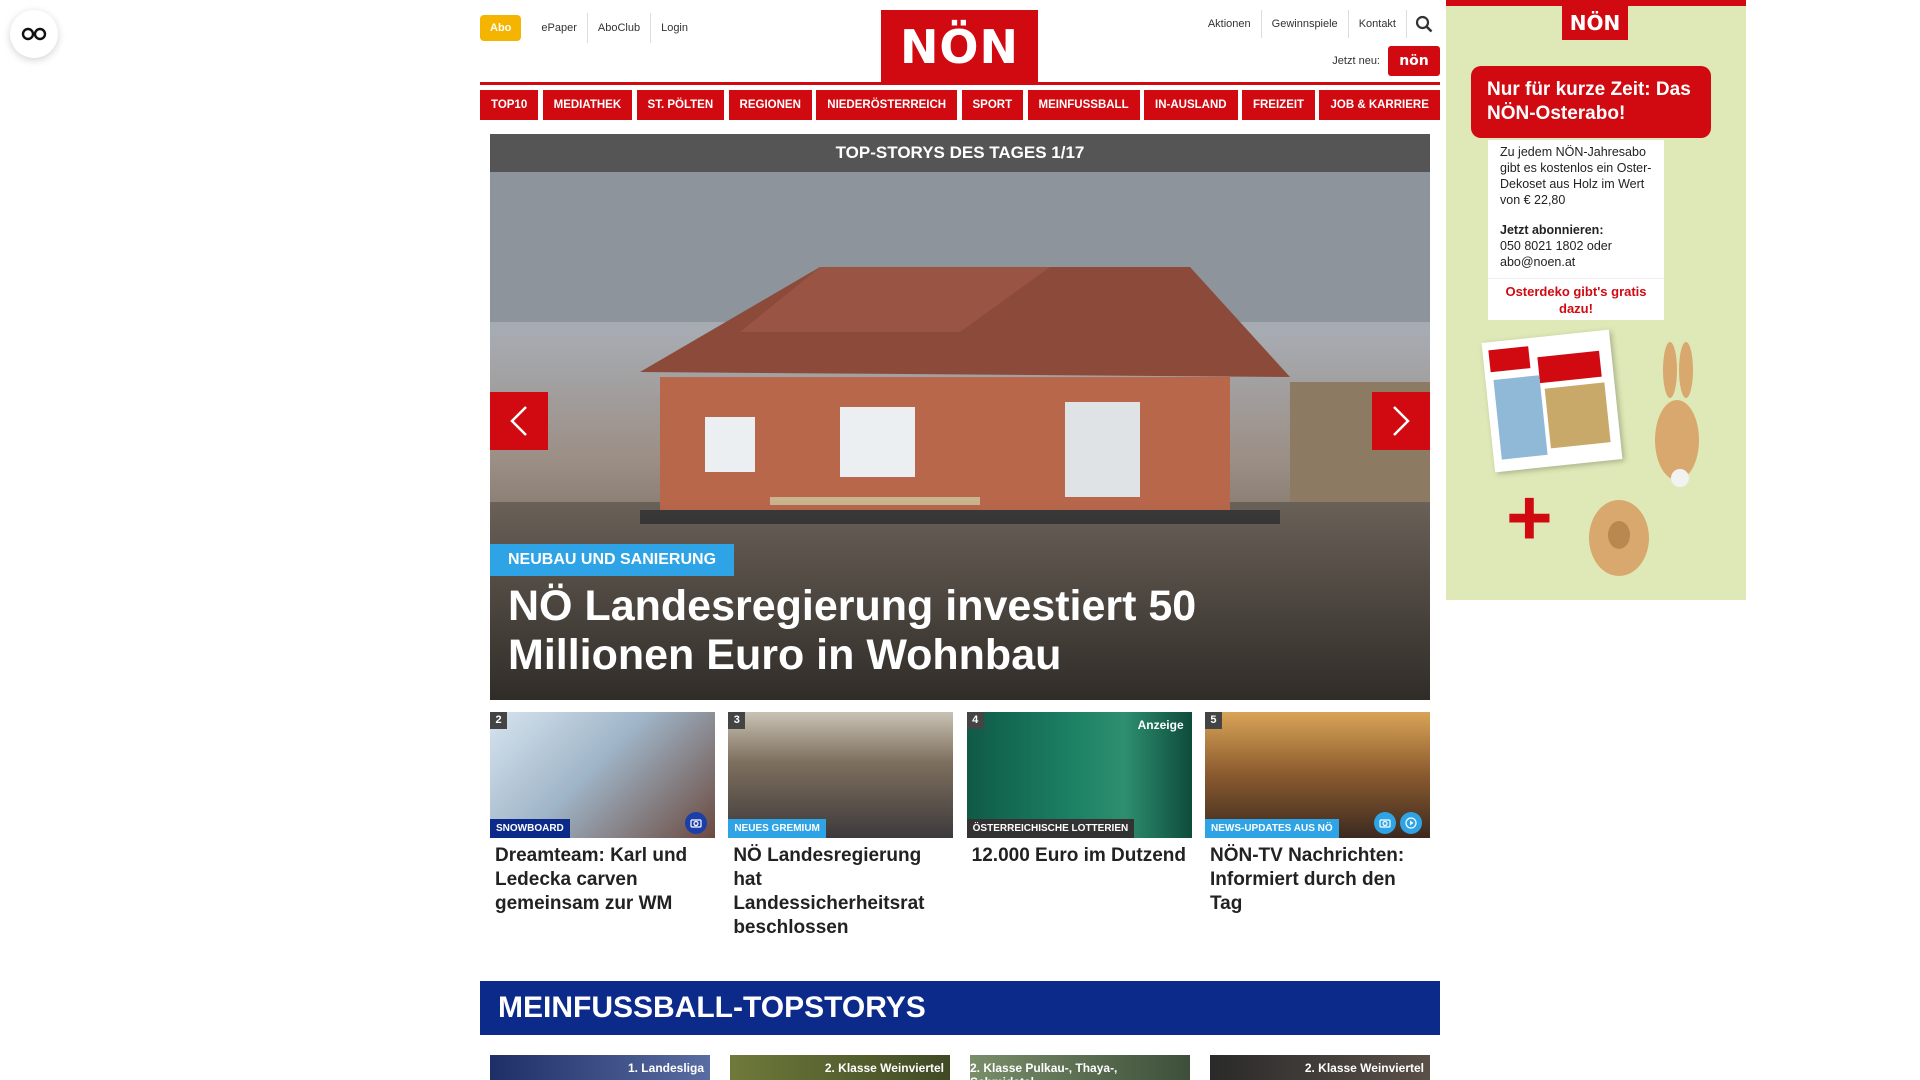 The height and width of the screenshot is (1080, 1920). I want to click on abo-button: Abo, so click(501, 28).